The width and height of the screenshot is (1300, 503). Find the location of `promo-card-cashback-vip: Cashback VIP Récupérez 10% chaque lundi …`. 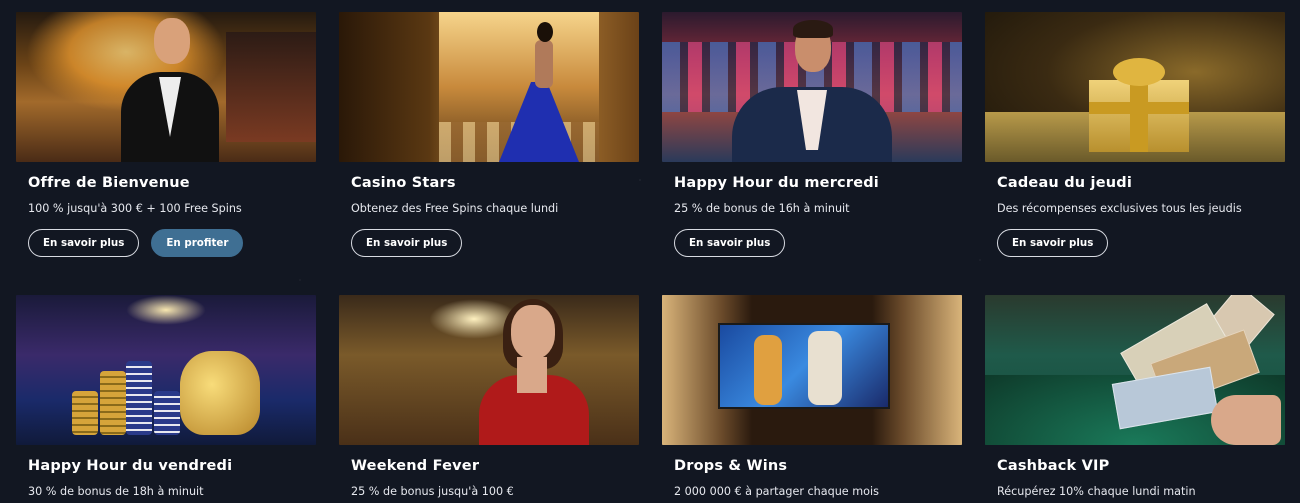

promo-card-cashback-vip: Cashback VIP Récupérez 10% chaque lundi … is located at coordinates (1135, 399).